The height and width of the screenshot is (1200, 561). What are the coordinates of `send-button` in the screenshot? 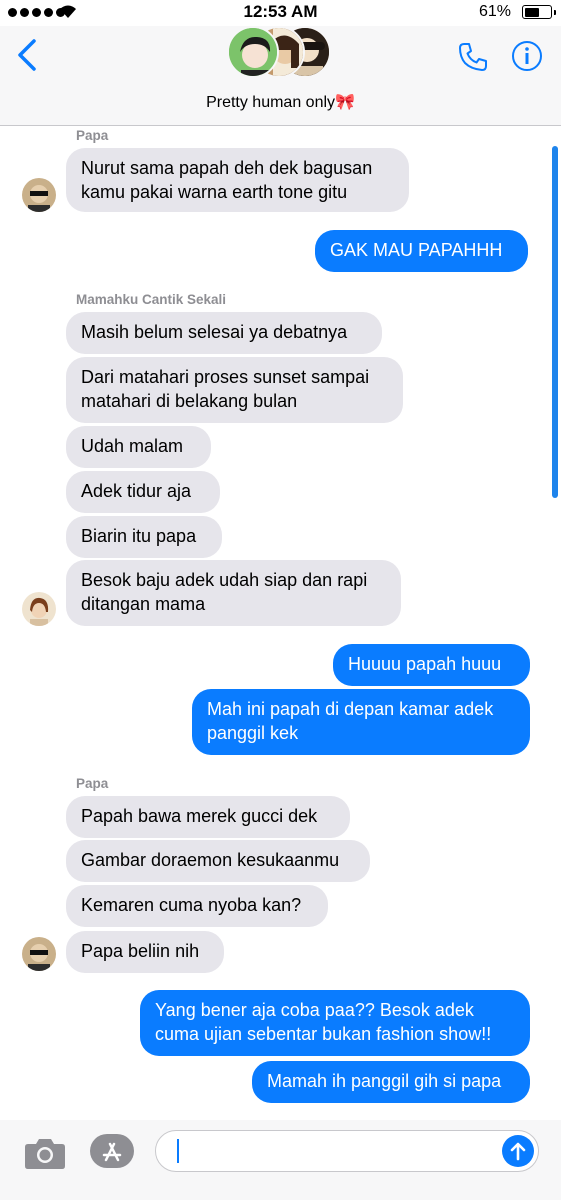 It's located at (518, 1151).